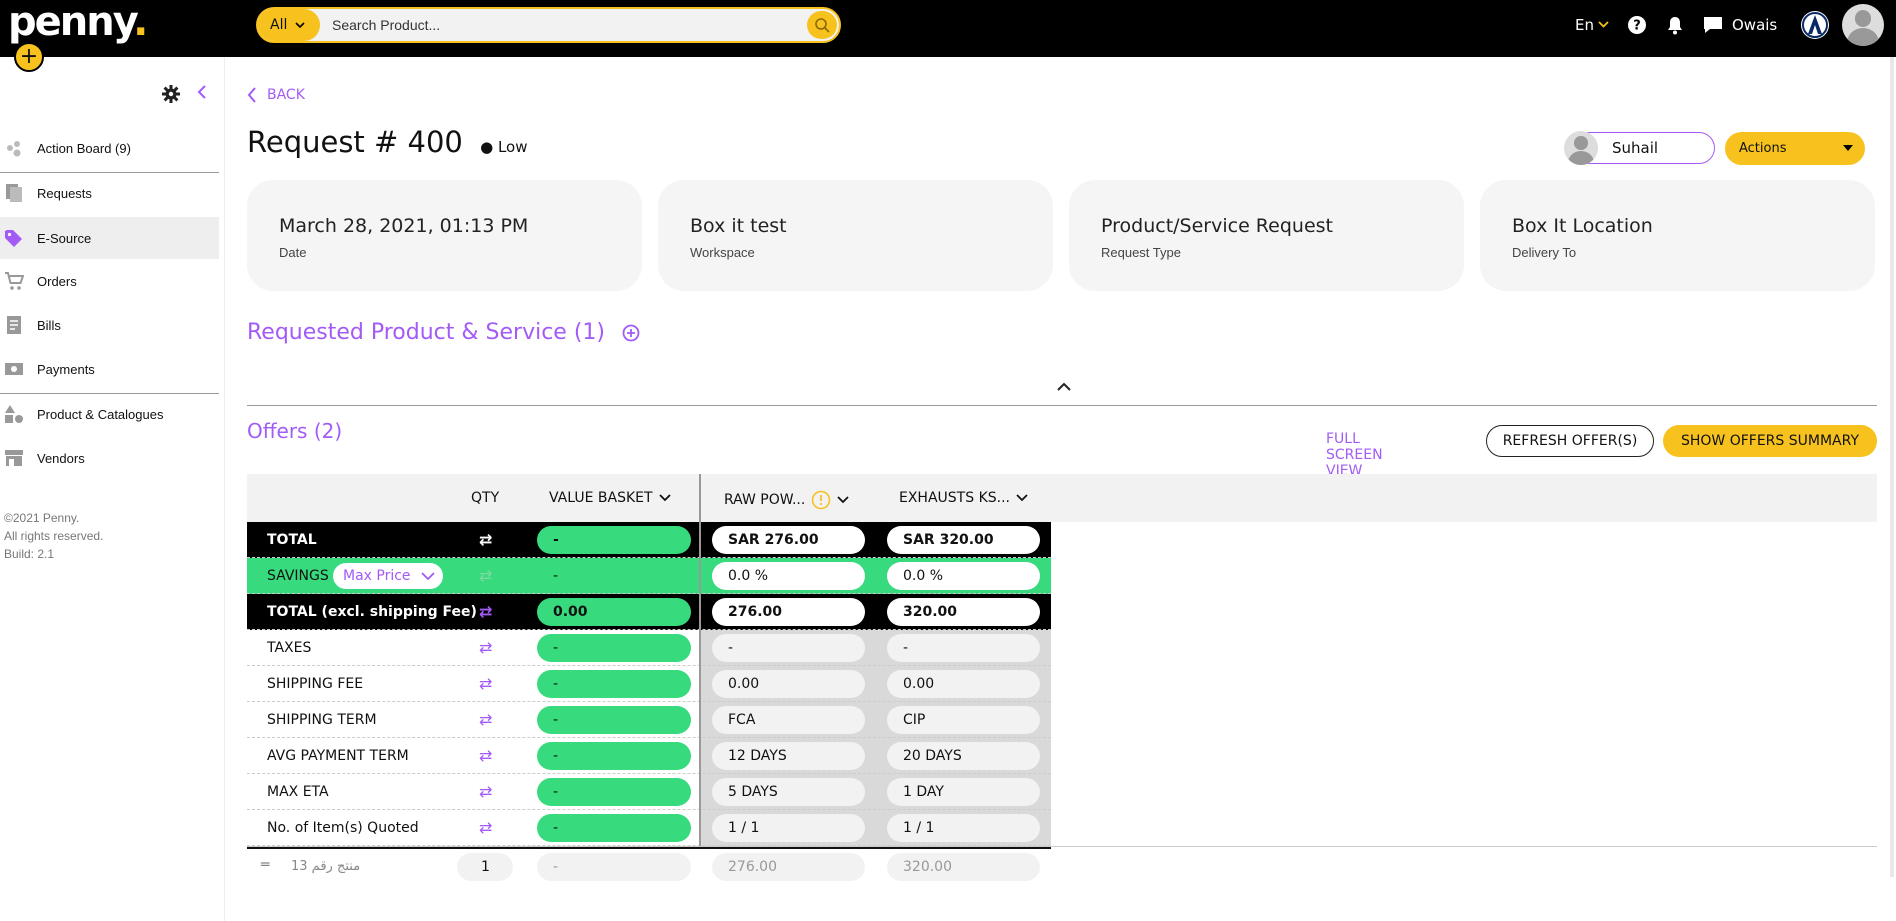 The image size is (1896, 921). I want to click on value-basket-column-header: VALUE BASKET, so click(610, 498).